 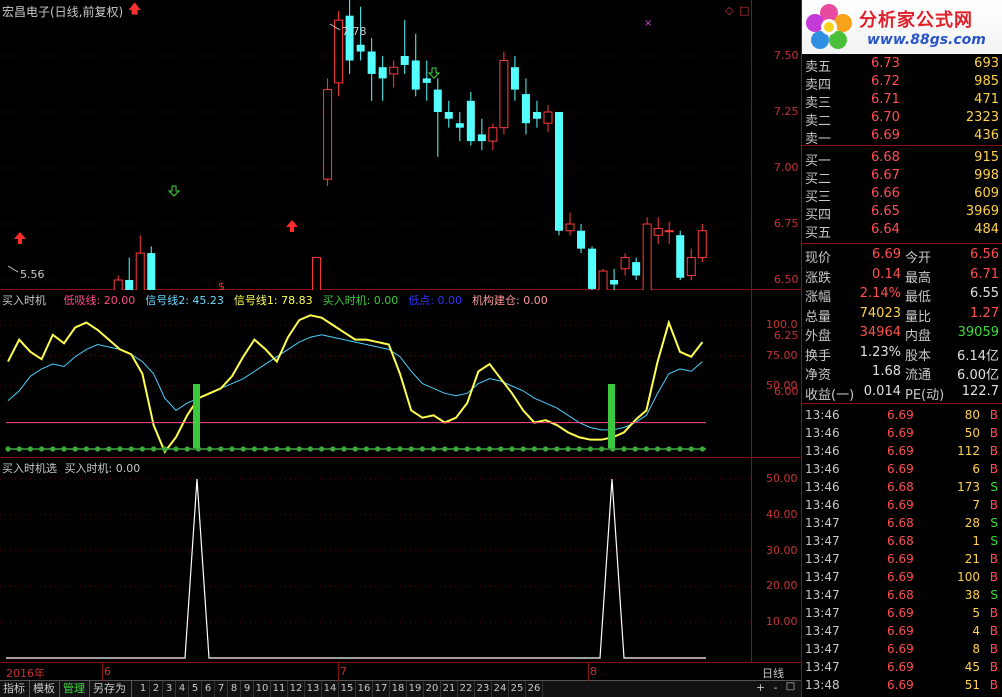 What do you see at coordinates (901, 577) in the screenshot?
I see `tick-row: 13:47 6.69 100 B` at bounding box center [901, 577].